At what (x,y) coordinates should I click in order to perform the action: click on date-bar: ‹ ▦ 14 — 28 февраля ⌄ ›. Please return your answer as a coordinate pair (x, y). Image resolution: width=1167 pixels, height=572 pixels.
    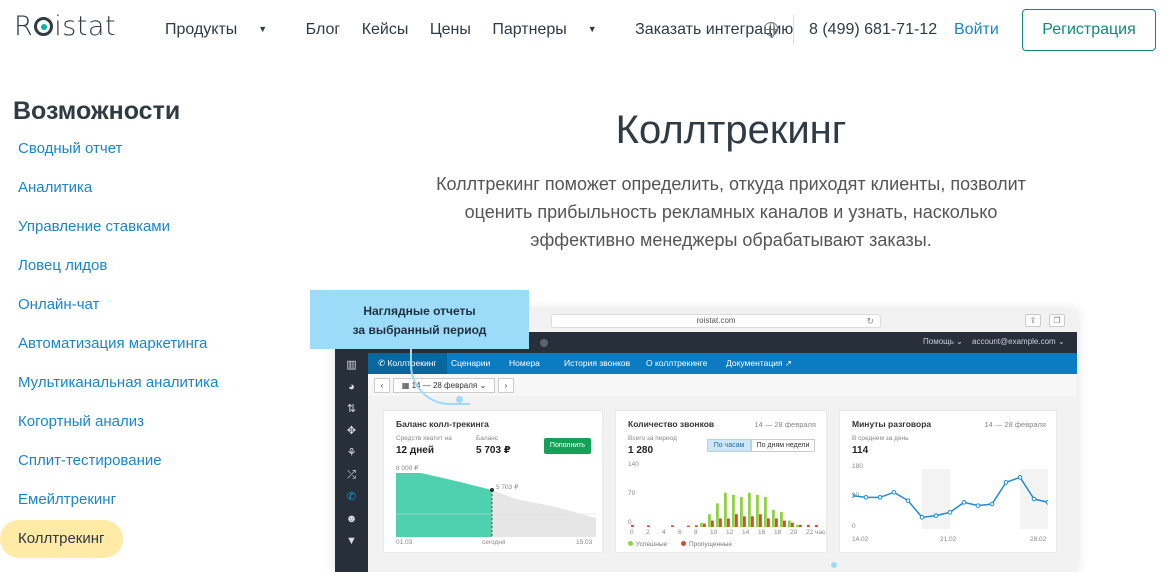
    Looking at the image, I should click on (722, 385).